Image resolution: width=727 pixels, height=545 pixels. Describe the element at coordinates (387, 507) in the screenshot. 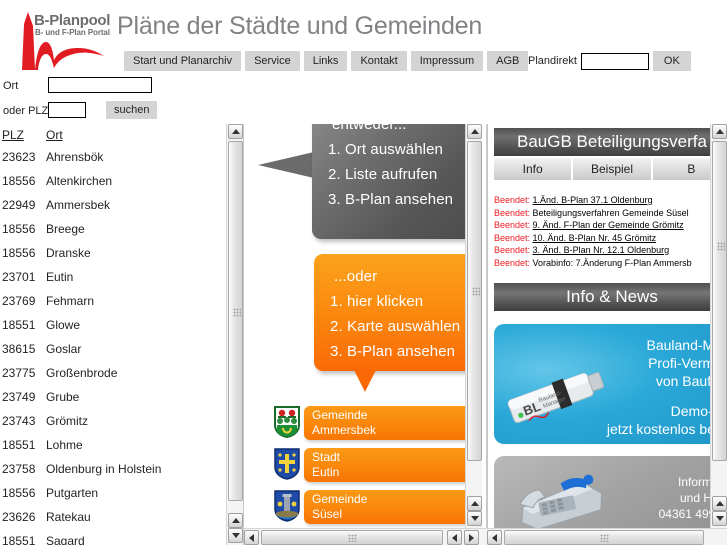

I see `municipality-button-suesel: Gemeinde Süsel` at that location.